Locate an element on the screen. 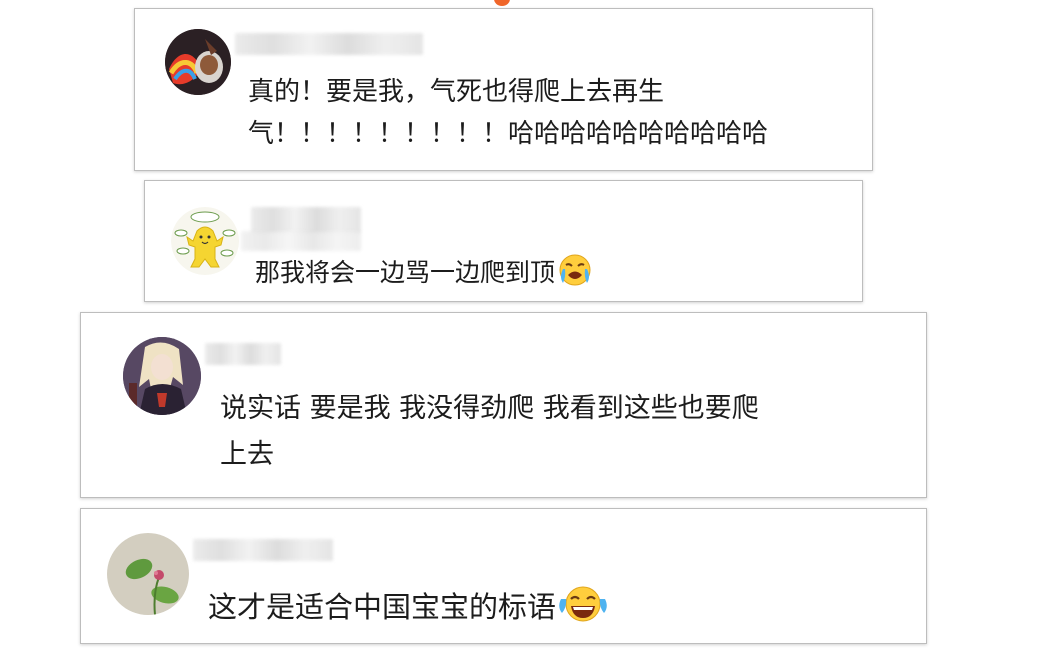 Image resolution: width=1061 pixels, height=656 pixels. comment-text: 那我将会一边骂一边爬到顶 is located at coordinates (424, 271).